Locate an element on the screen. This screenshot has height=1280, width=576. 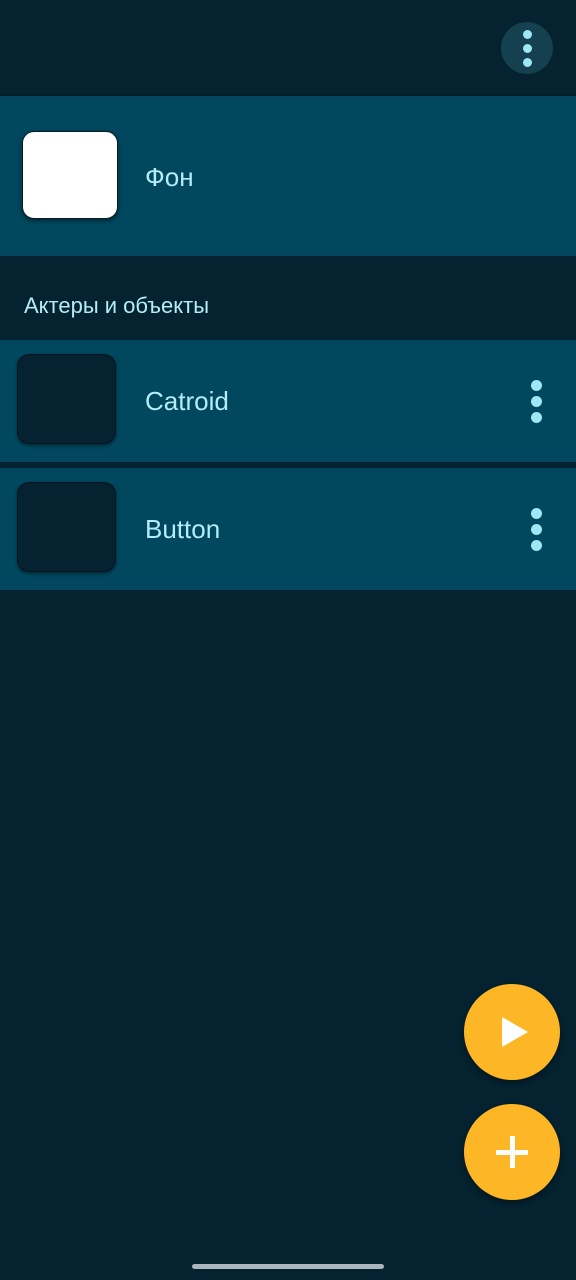
sprite-label: Catroid is located at coordinates (187, 401).